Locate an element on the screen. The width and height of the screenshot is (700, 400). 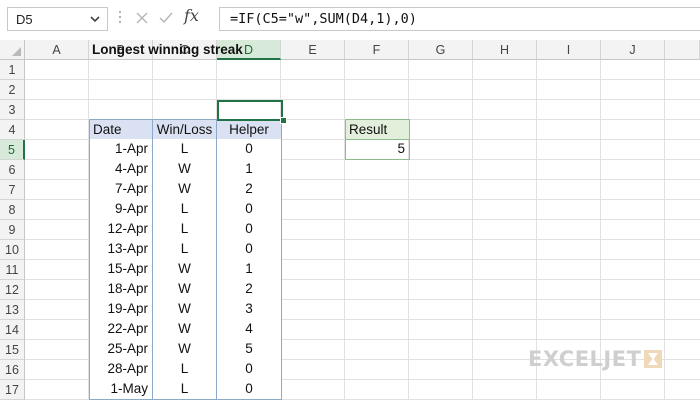
column-header-f: F is located at coordinates (377, 50).